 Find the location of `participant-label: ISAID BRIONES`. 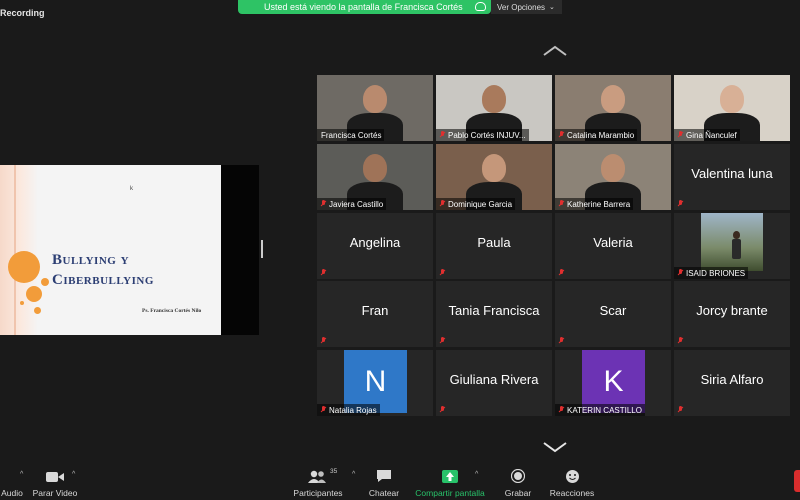

participant-label: ISAID BRIONES is located at coordinates (711, 273).